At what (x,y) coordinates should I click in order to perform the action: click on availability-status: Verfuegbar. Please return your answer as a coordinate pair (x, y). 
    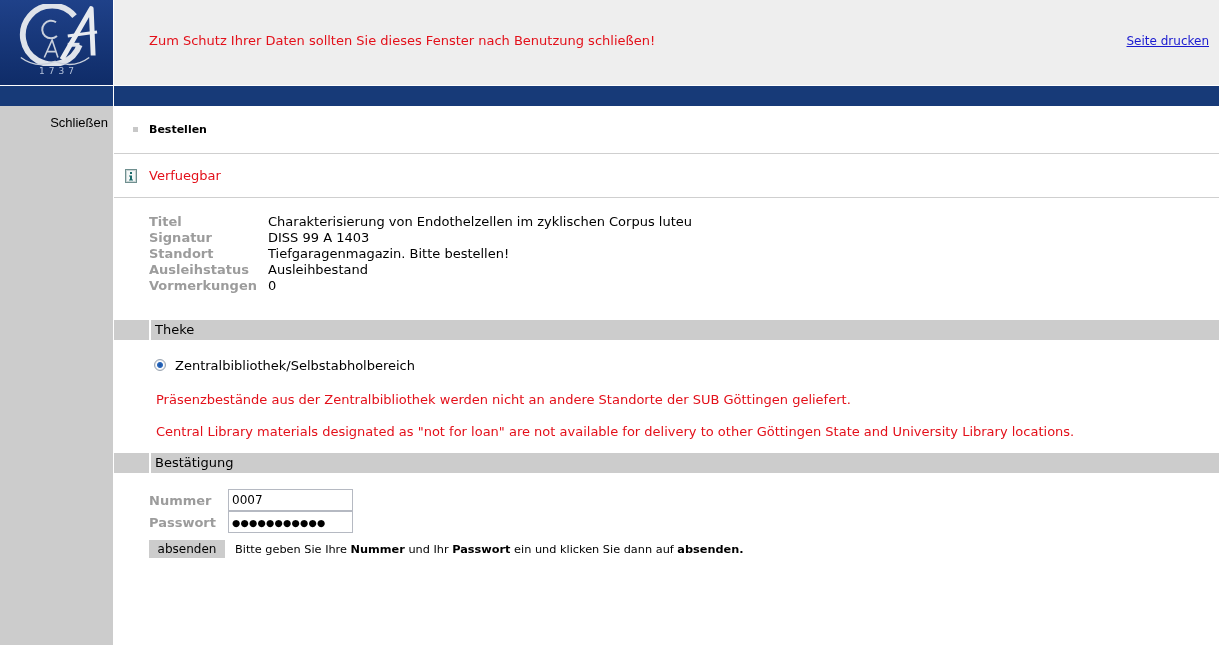
    Looking at the image, I should click on (185, 175).